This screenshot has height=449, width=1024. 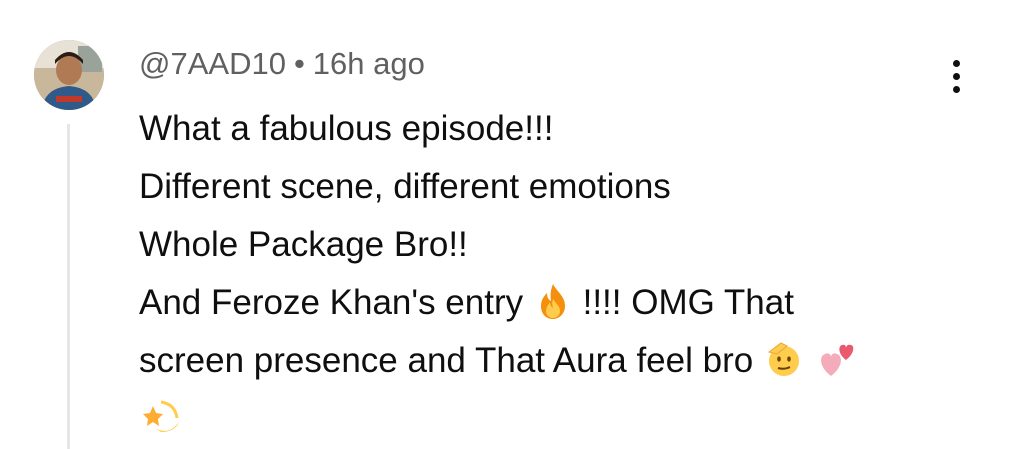 What do you see at coordinates (303, 244) in the screenshot?
I see `comment-line: Whole Package Bro!!` at bounding box center [303, 244].